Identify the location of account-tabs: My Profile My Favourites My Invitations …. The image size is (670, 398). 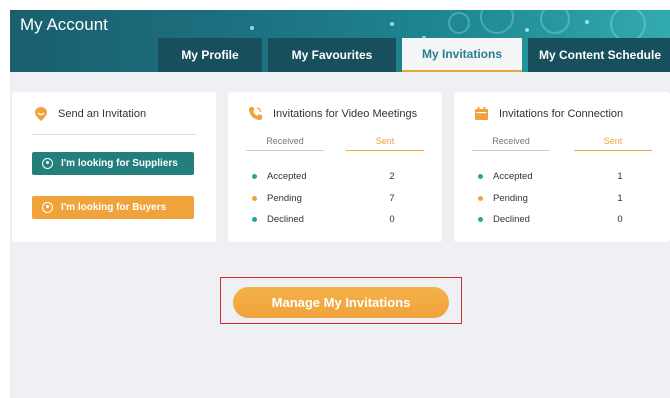
(414, 55).